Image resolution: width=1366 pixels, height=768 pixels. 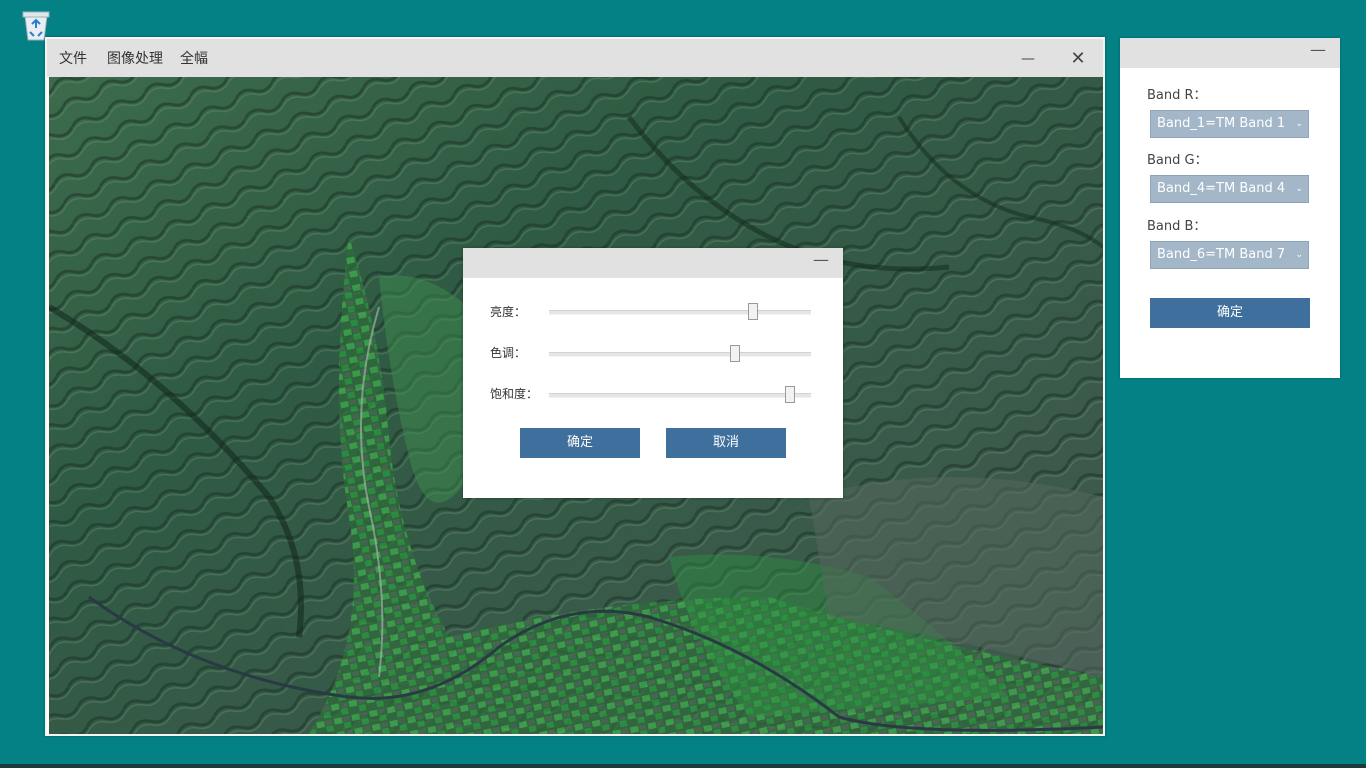 I want to click on hue-label: 色调：, so click(x=508, y=353).